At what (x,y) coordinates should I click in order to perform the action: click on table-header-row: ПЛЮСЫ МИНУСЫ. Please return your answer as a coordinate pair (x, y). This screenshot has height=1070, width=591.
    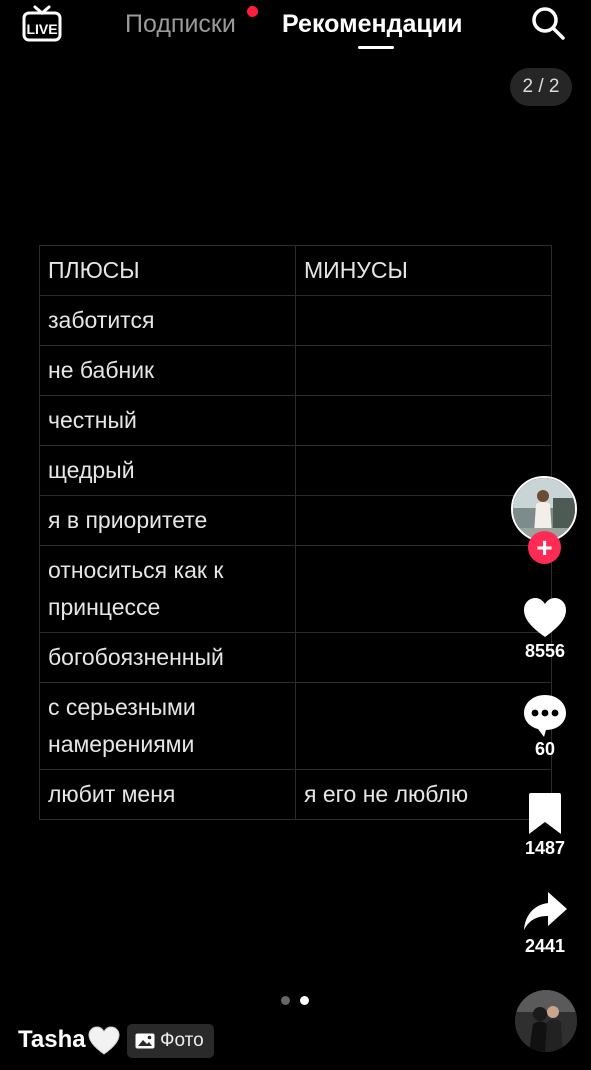
    Looking at the image, I should click on (295, 270).